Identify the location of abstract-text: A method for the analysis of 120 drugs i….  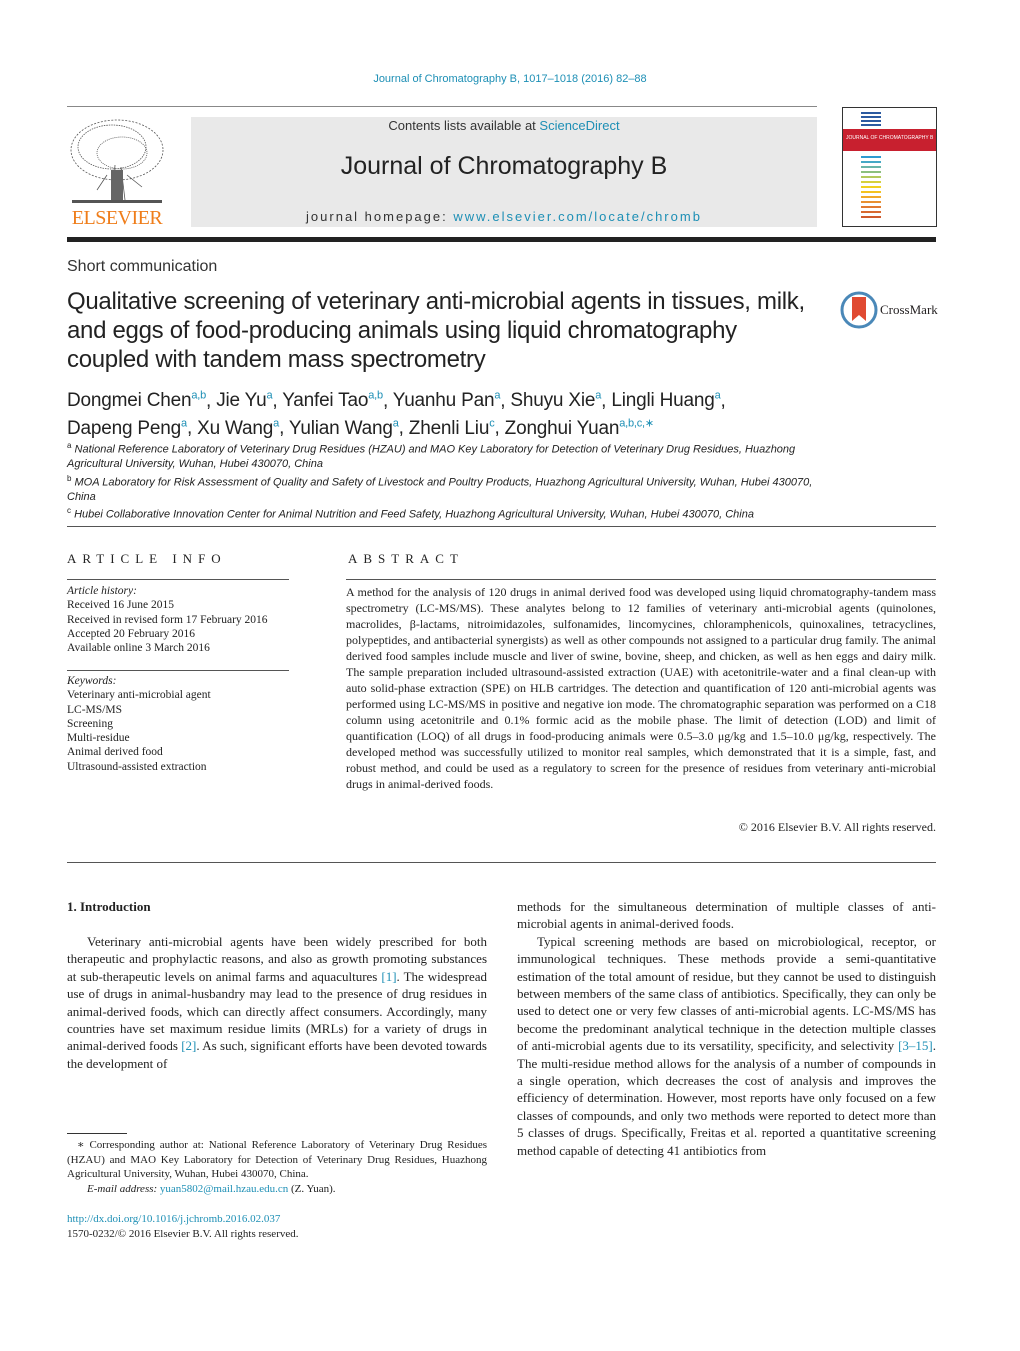
(641, 688).